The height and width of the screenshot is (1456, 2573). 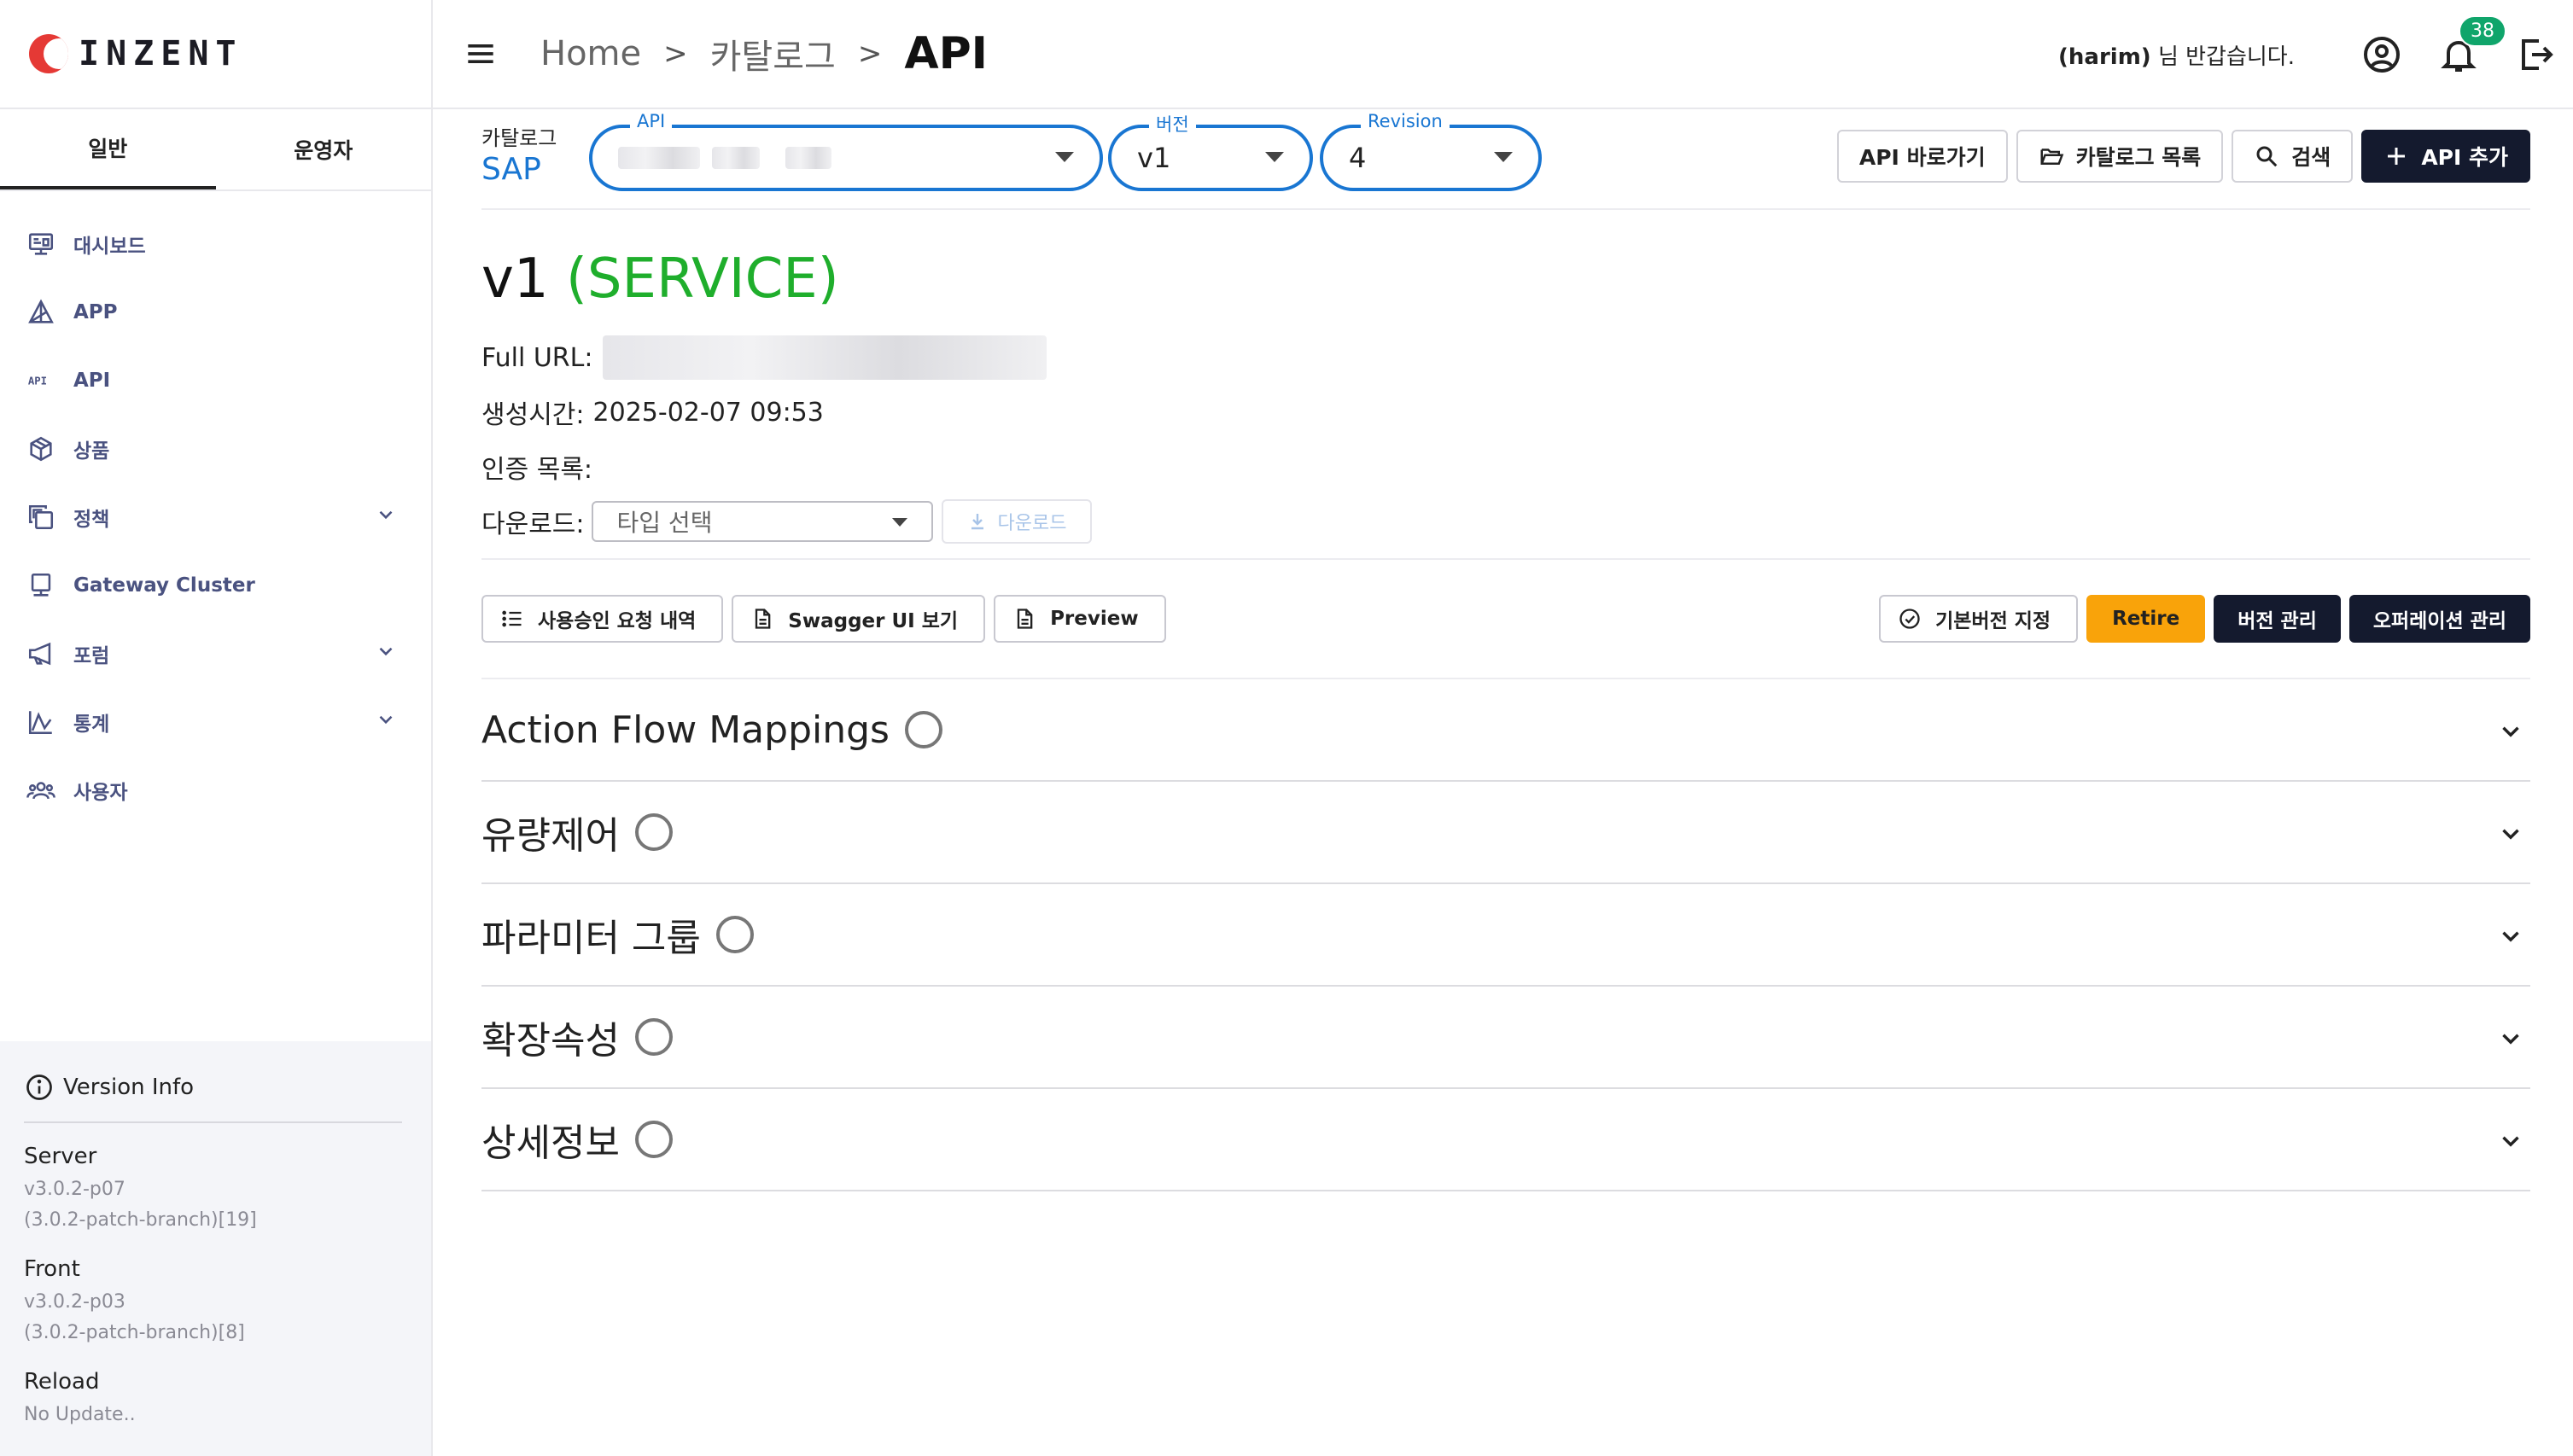 I want to click on sidebar-item-label: 포럼, so click(x=92, y=656).